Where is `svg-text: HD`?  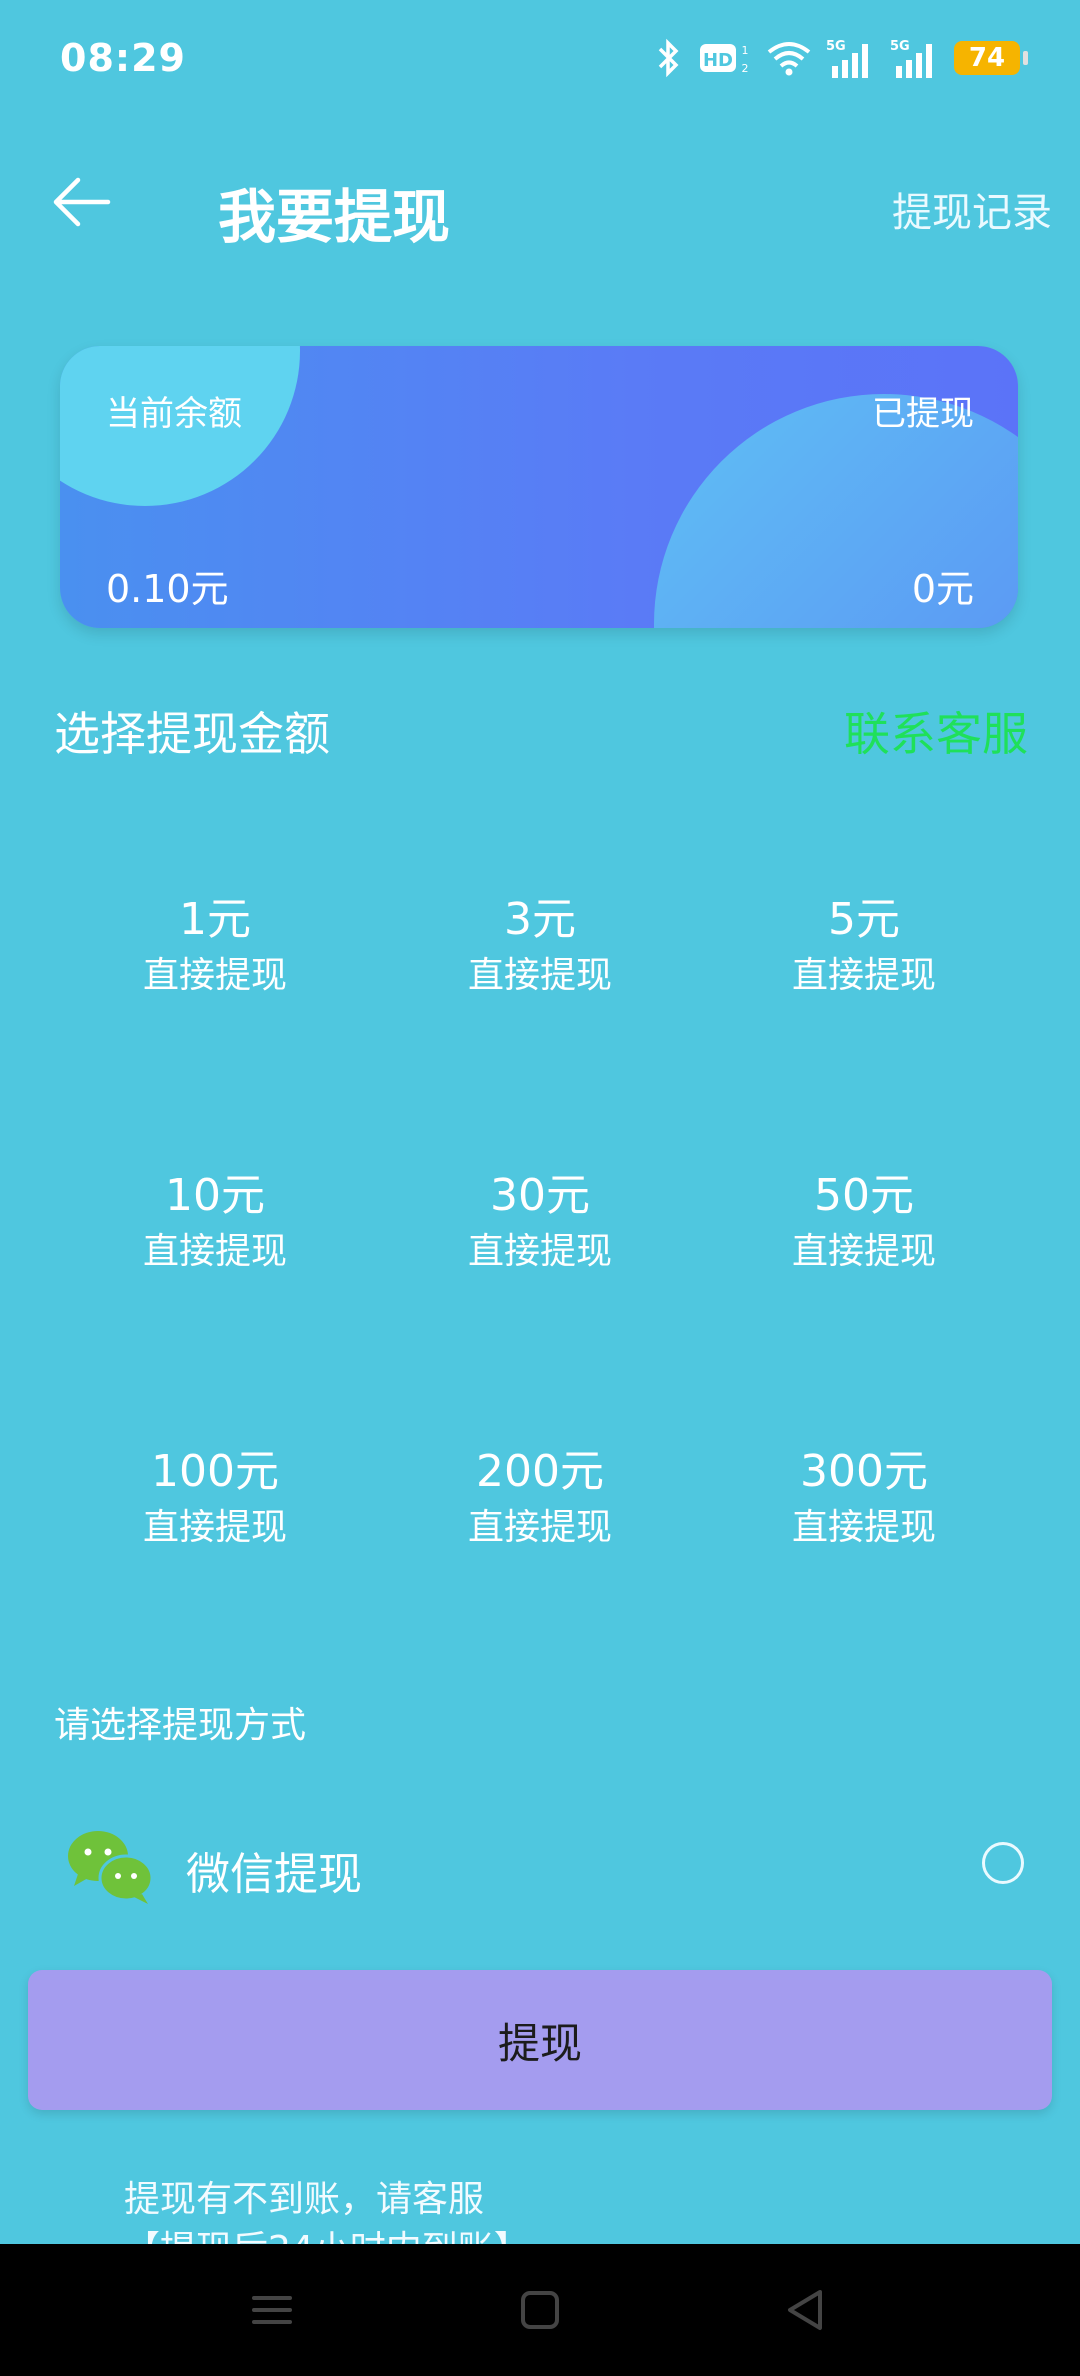 svg-text: HD is located at coordinates (718, 60).